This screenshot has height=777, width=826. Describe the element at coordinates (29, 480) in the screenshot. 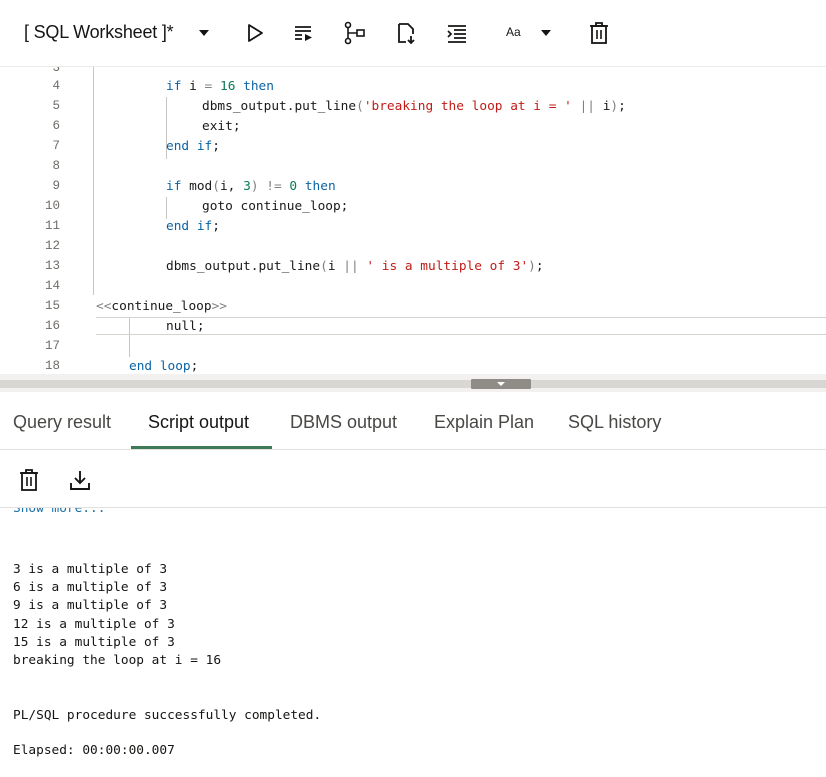

I see `clear-output-trash-icon` at that location.